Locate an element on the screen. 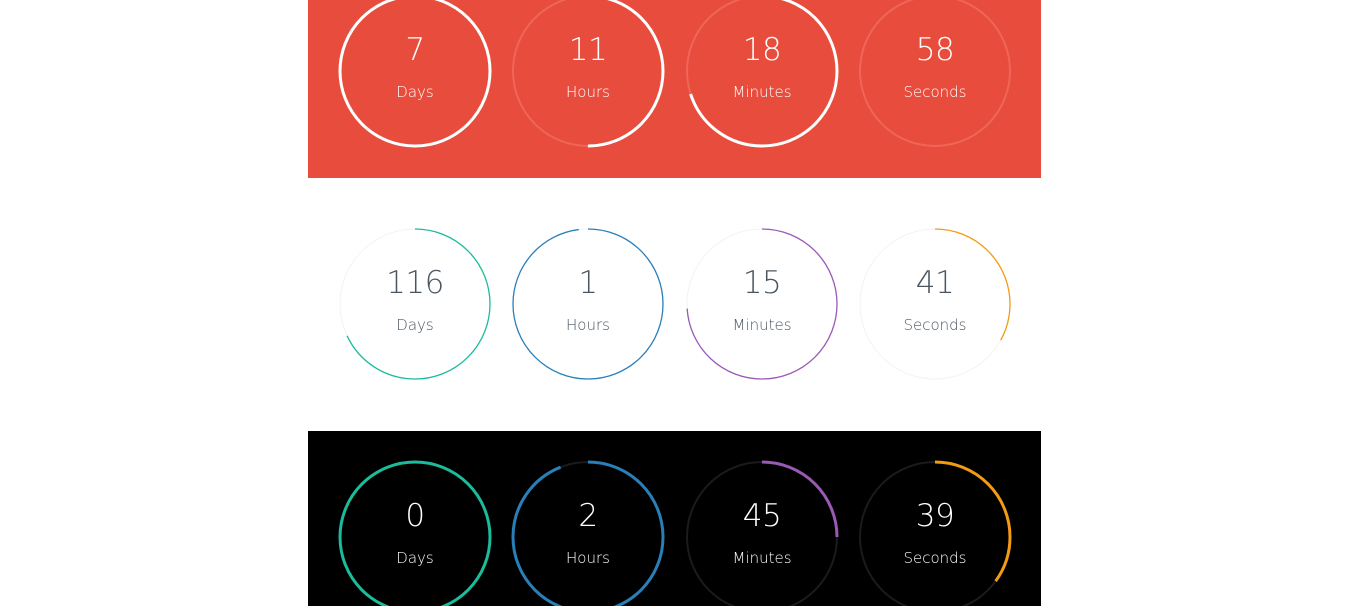  timer-minutes: 45 Minutes is located at coordinates (762, 533).